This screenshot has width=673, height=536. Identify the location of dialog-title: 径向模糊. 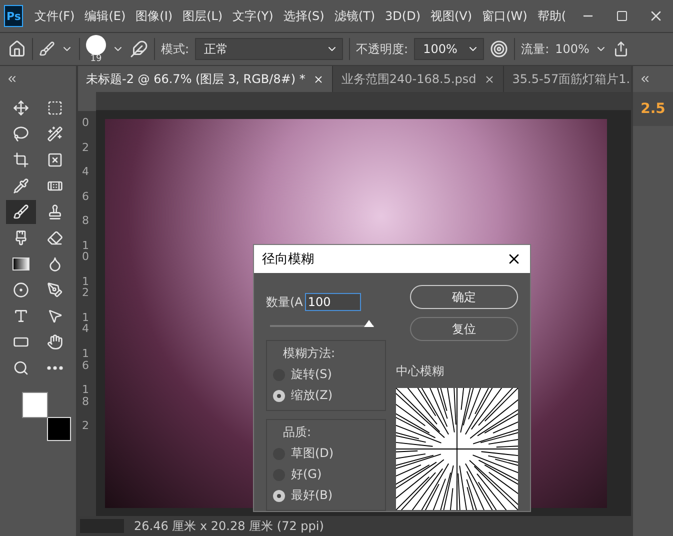
(288, 259).